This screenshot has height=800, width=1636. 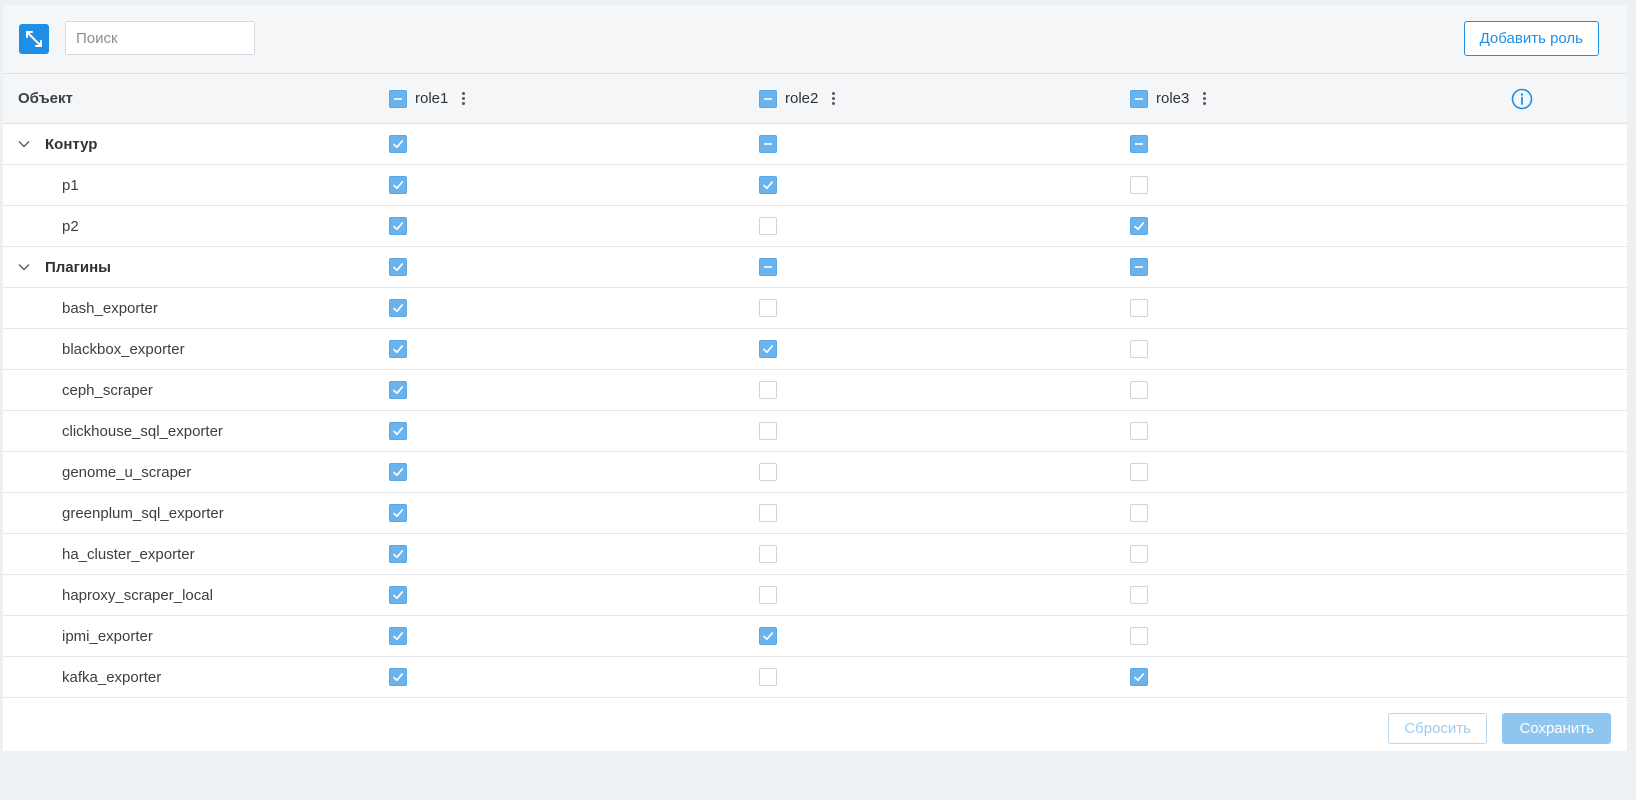 What do you see at coordinates (70, 185) in the screenshot?
I see `object-name: p1` at bounding box center [70, 185].